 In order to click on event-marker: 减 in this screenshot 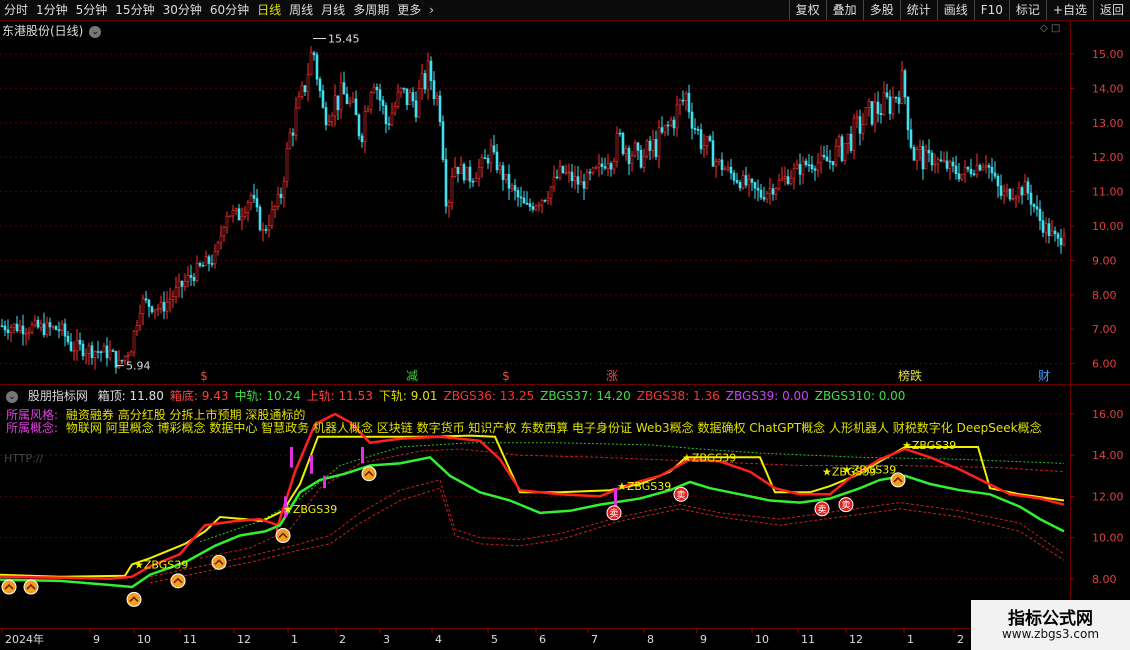, I will do `click(412, 376)`.